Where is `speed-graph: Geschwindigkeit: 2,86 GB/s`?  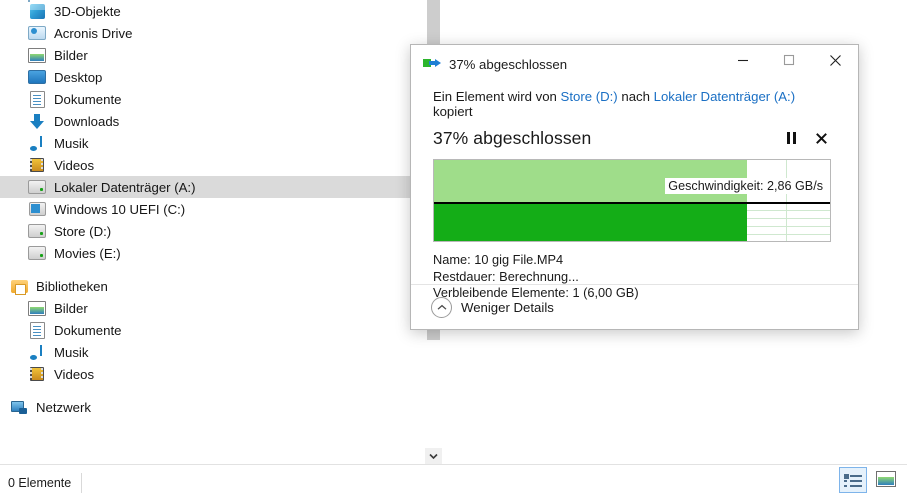
speed-graph: Geschwindigkeit: 2,86 GB/s is located at coordinates (632, 200).